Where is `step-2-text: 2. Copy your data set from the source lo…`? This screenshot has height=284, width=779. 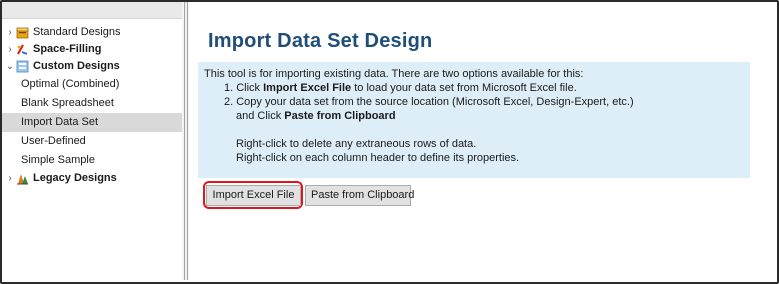
step-2-text: 2. Copy your data set from the source lo… is located at coordinates (429, 102).